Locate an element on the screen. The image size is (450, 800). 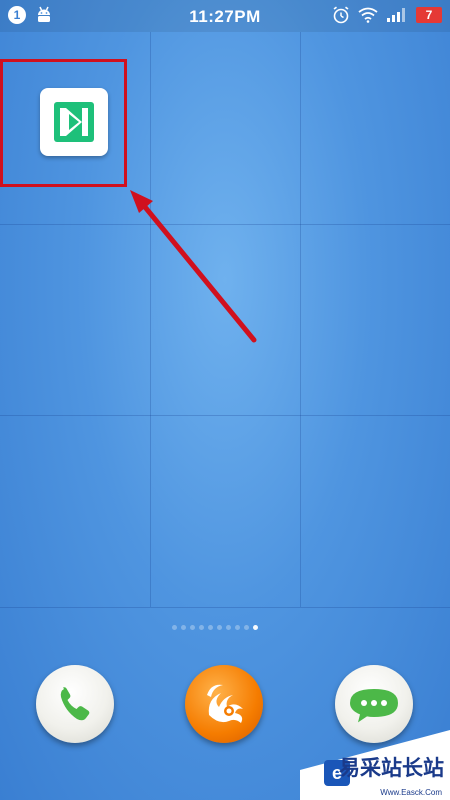
watermark-url: Www.Easck.Com is located at coordinates (411, 792).